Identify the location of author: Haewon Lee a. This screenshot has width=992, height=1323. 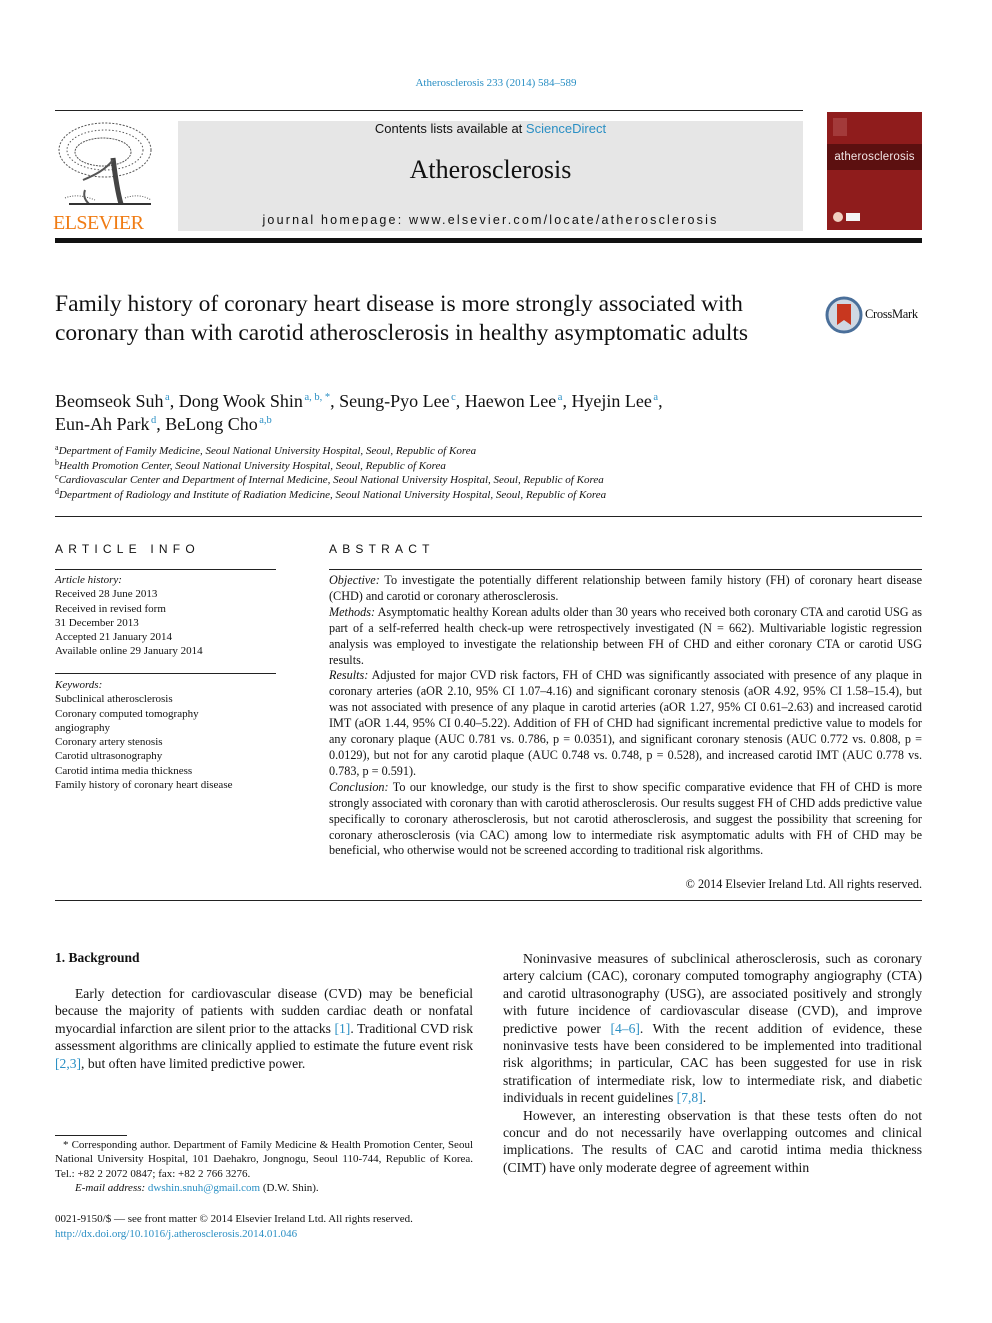
(514, 401).